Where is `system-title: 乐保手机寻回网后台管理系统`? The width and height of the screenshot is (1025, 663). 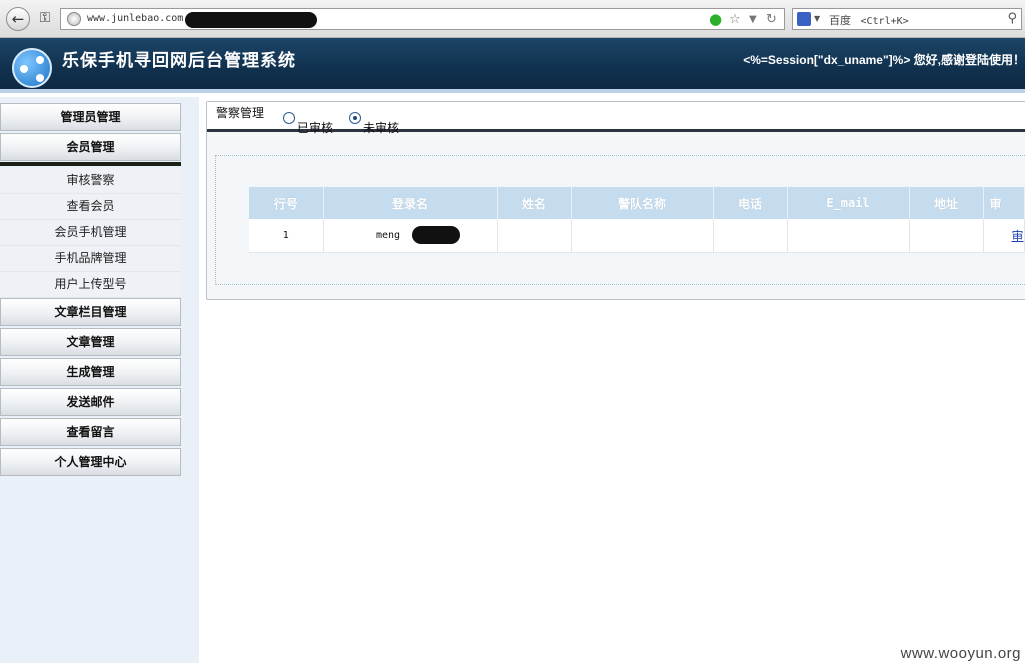 system-title: 乐保手机寻回网后台管理系统 is located at coordinates (179, 61).